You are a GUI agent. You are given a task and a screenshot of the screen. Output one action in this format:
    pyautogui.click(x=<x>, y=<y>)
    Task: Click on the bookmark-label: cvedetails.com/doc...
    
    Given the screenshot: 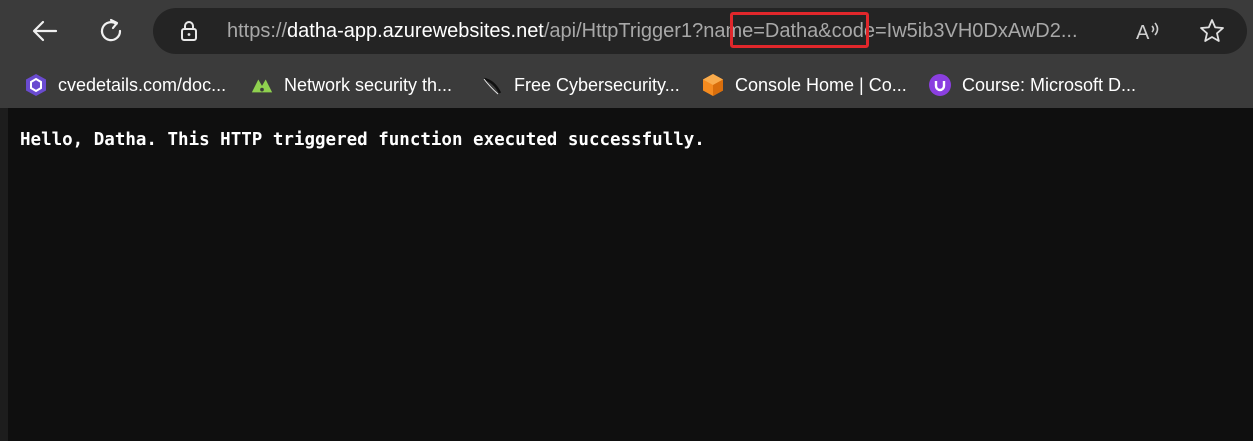 What is the action you would take?
    pyautogui.click(x=142, y=84)
    